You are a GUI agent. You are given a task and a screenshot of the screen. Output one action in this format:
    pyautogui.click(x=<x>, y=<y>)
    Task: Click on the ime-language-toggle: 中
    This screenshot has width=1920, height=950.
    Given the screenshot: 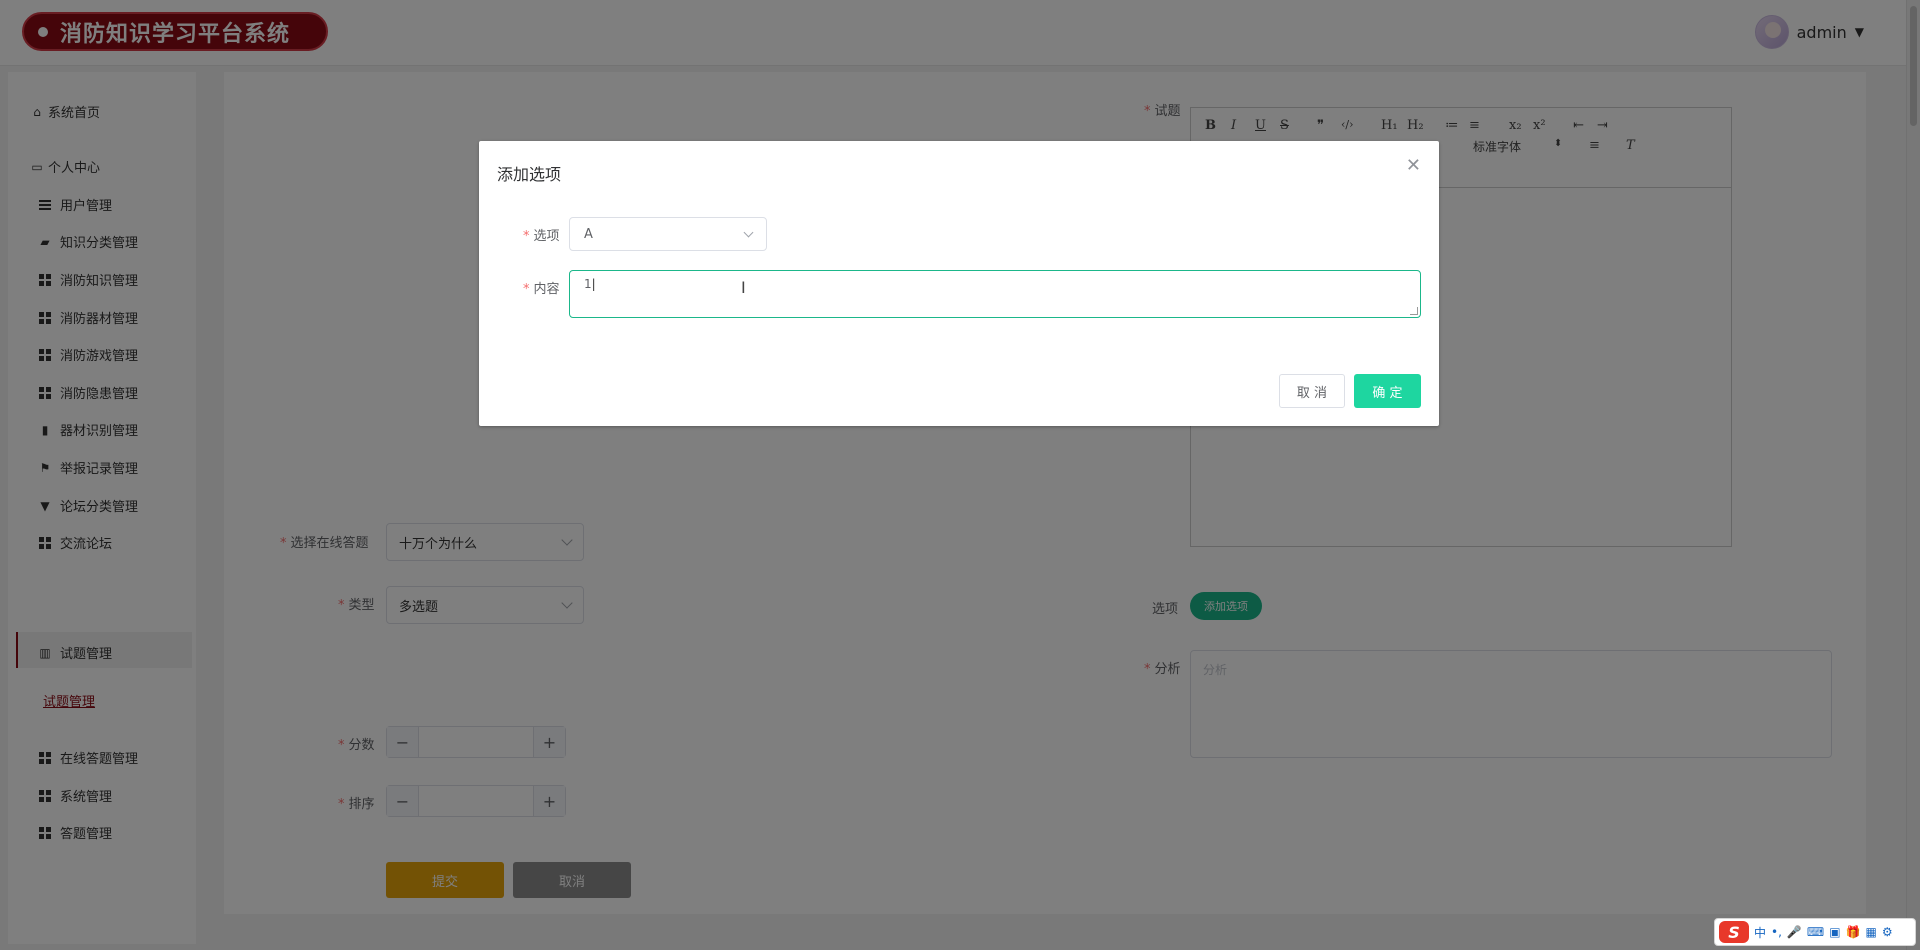 What is the action you would take?
    pyautogui.click(x=1760, y=932)
    